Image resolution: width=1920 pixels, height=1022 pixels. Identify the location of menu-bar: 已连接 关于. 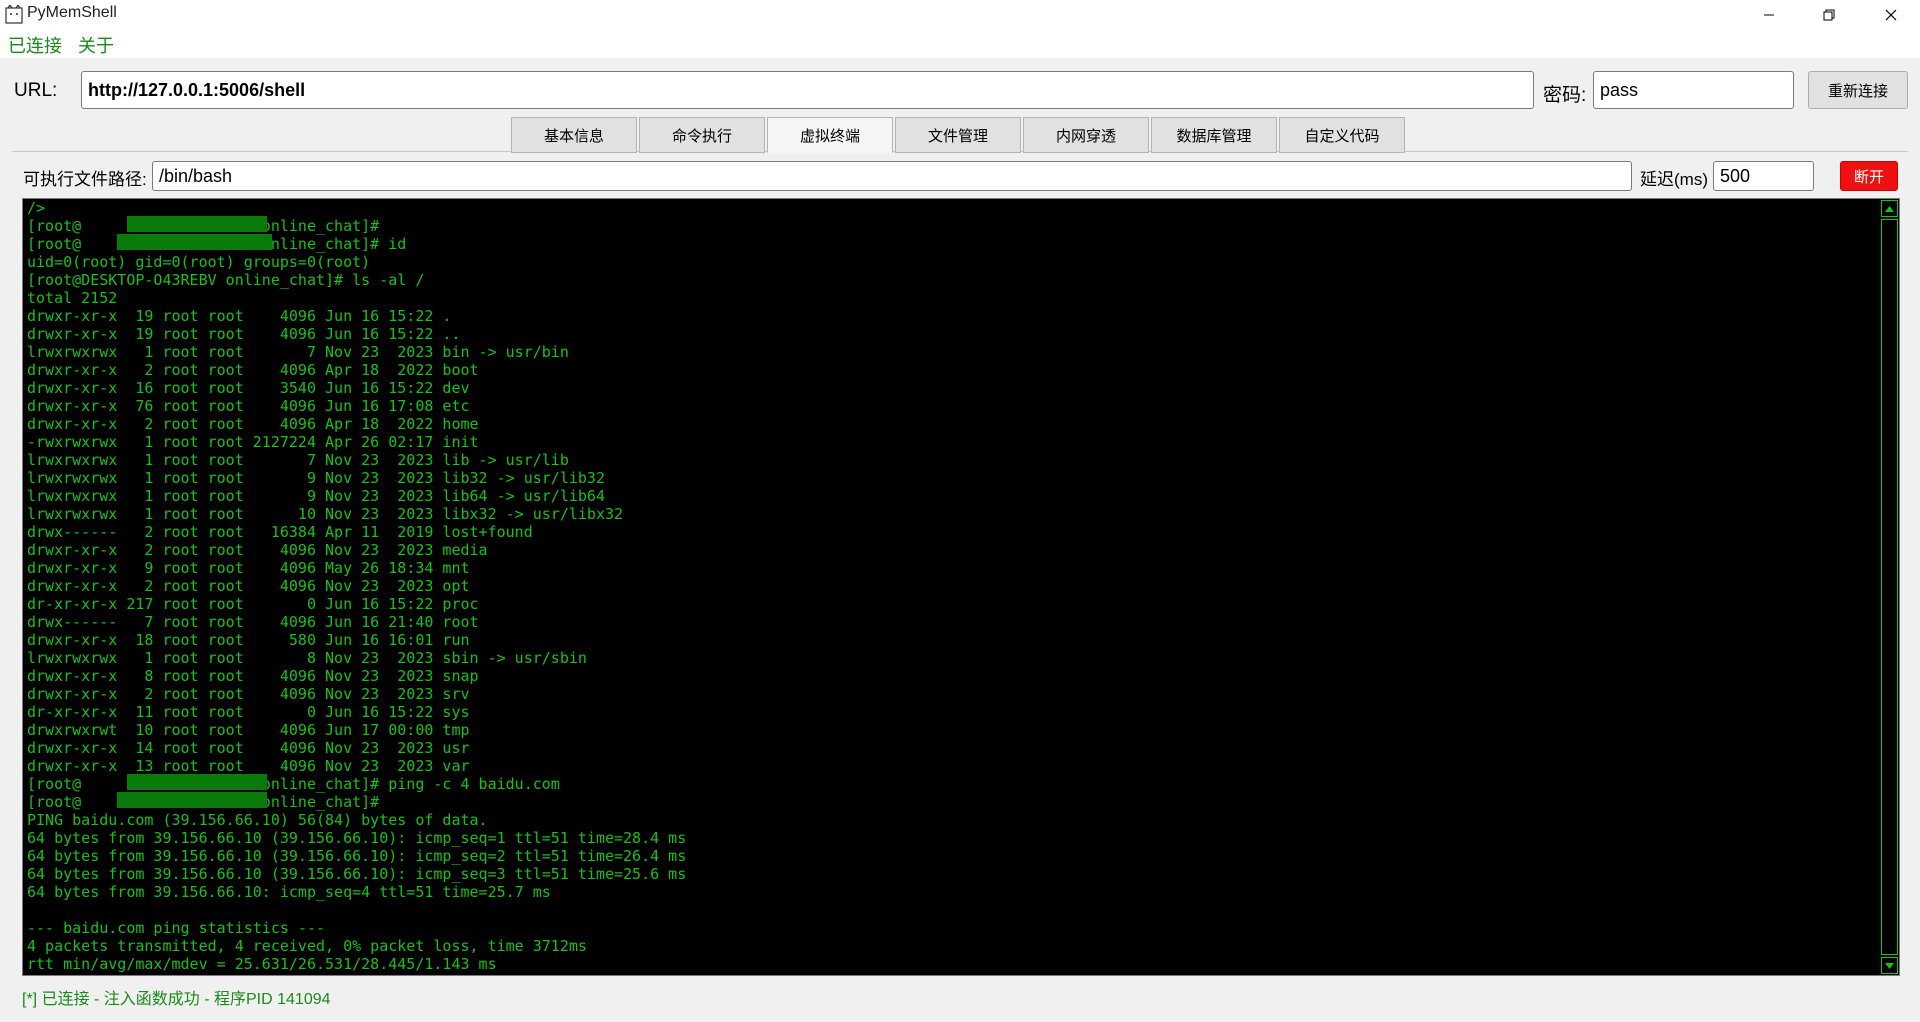
(960, 44).